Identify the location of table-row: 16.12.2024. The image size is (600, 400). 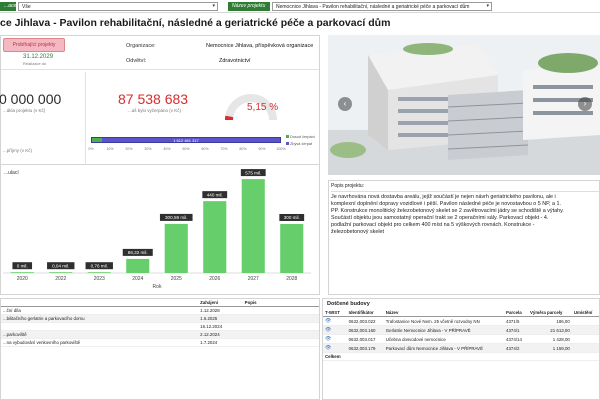
(160, 326).